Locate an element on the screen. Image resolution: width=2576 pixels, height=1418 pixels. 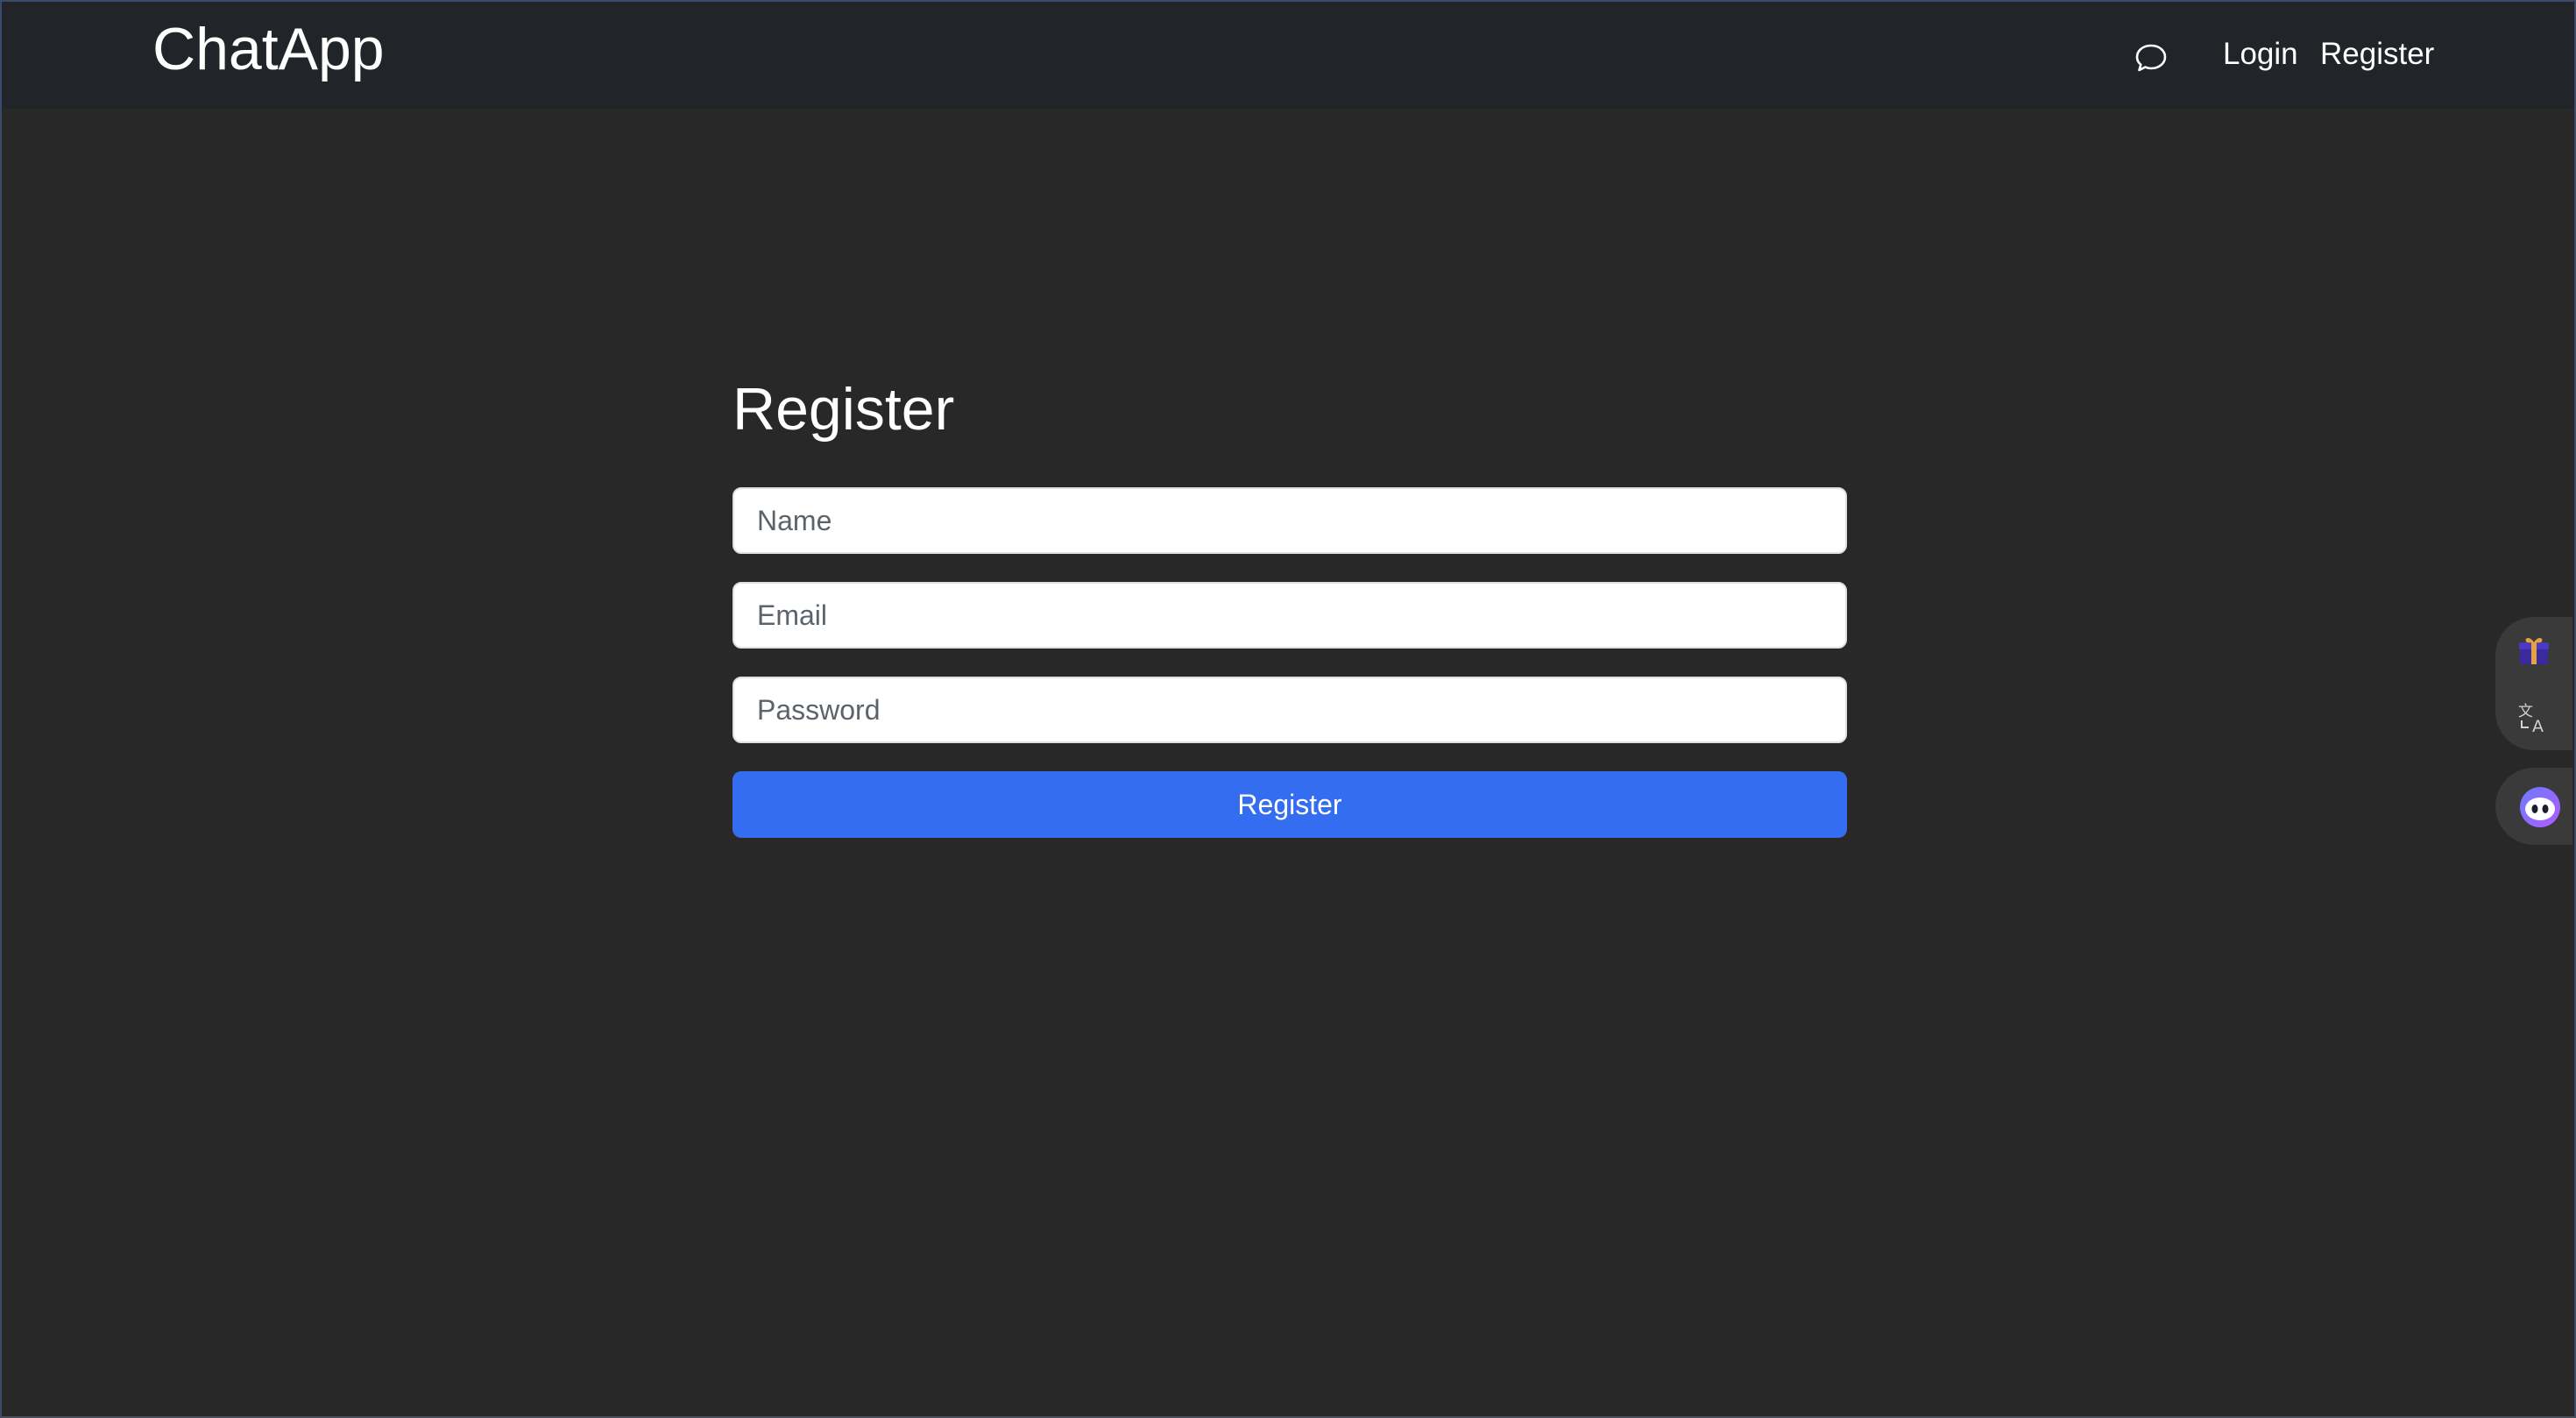
gift-icon is located at coordinates (2533, 650).